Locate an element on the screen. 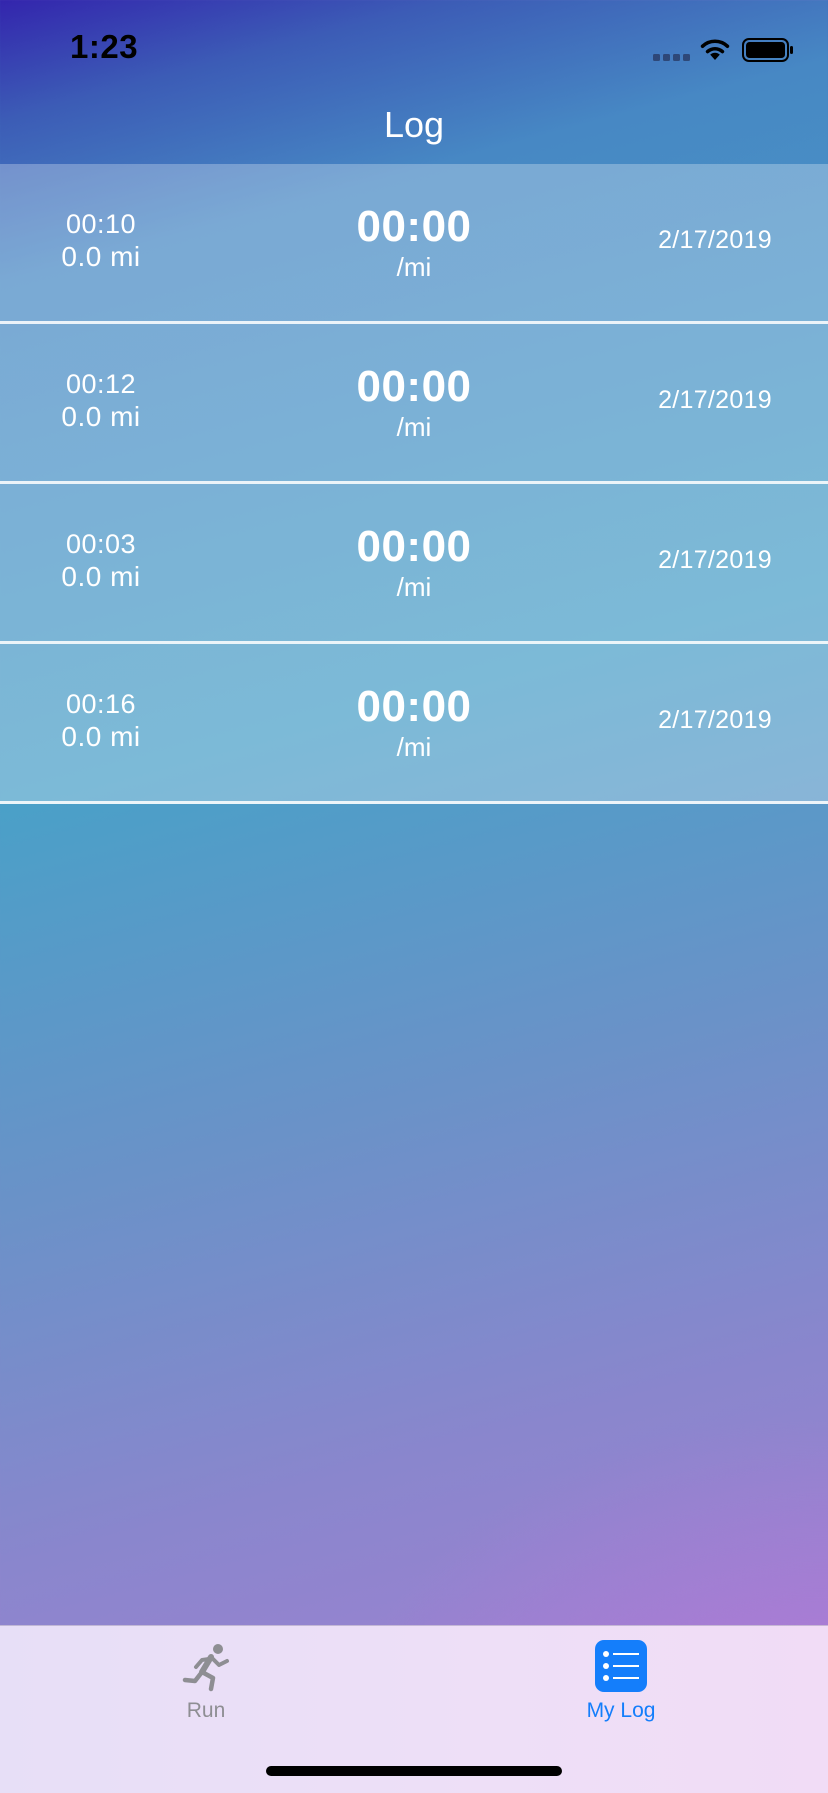 This screenshot has height=1793, width=828. log-entry-row: 00:16 0.0 mi 00:00 /mi 2/17/2019 is located at coordinates (414, 724).